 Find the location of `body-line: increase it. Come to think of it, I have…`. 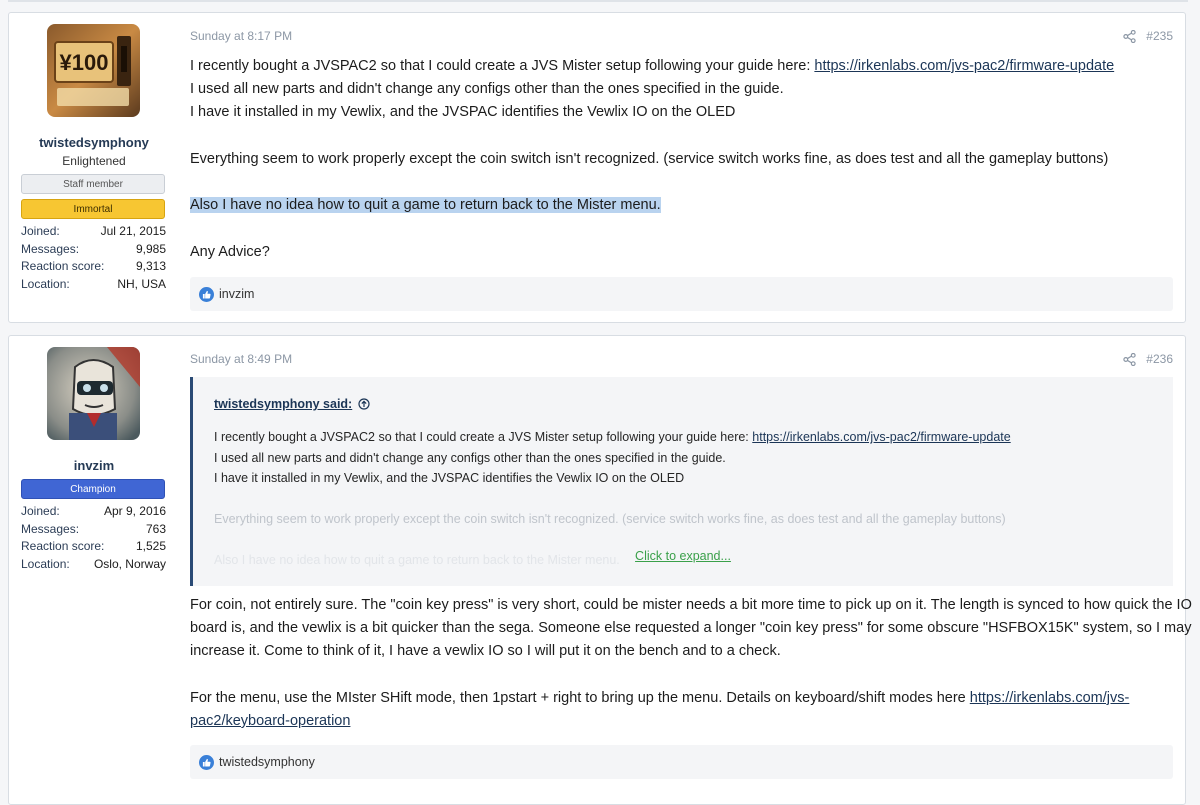

body-line: increase it. Come to think of it, I have… is located at coordinates (485, 651).